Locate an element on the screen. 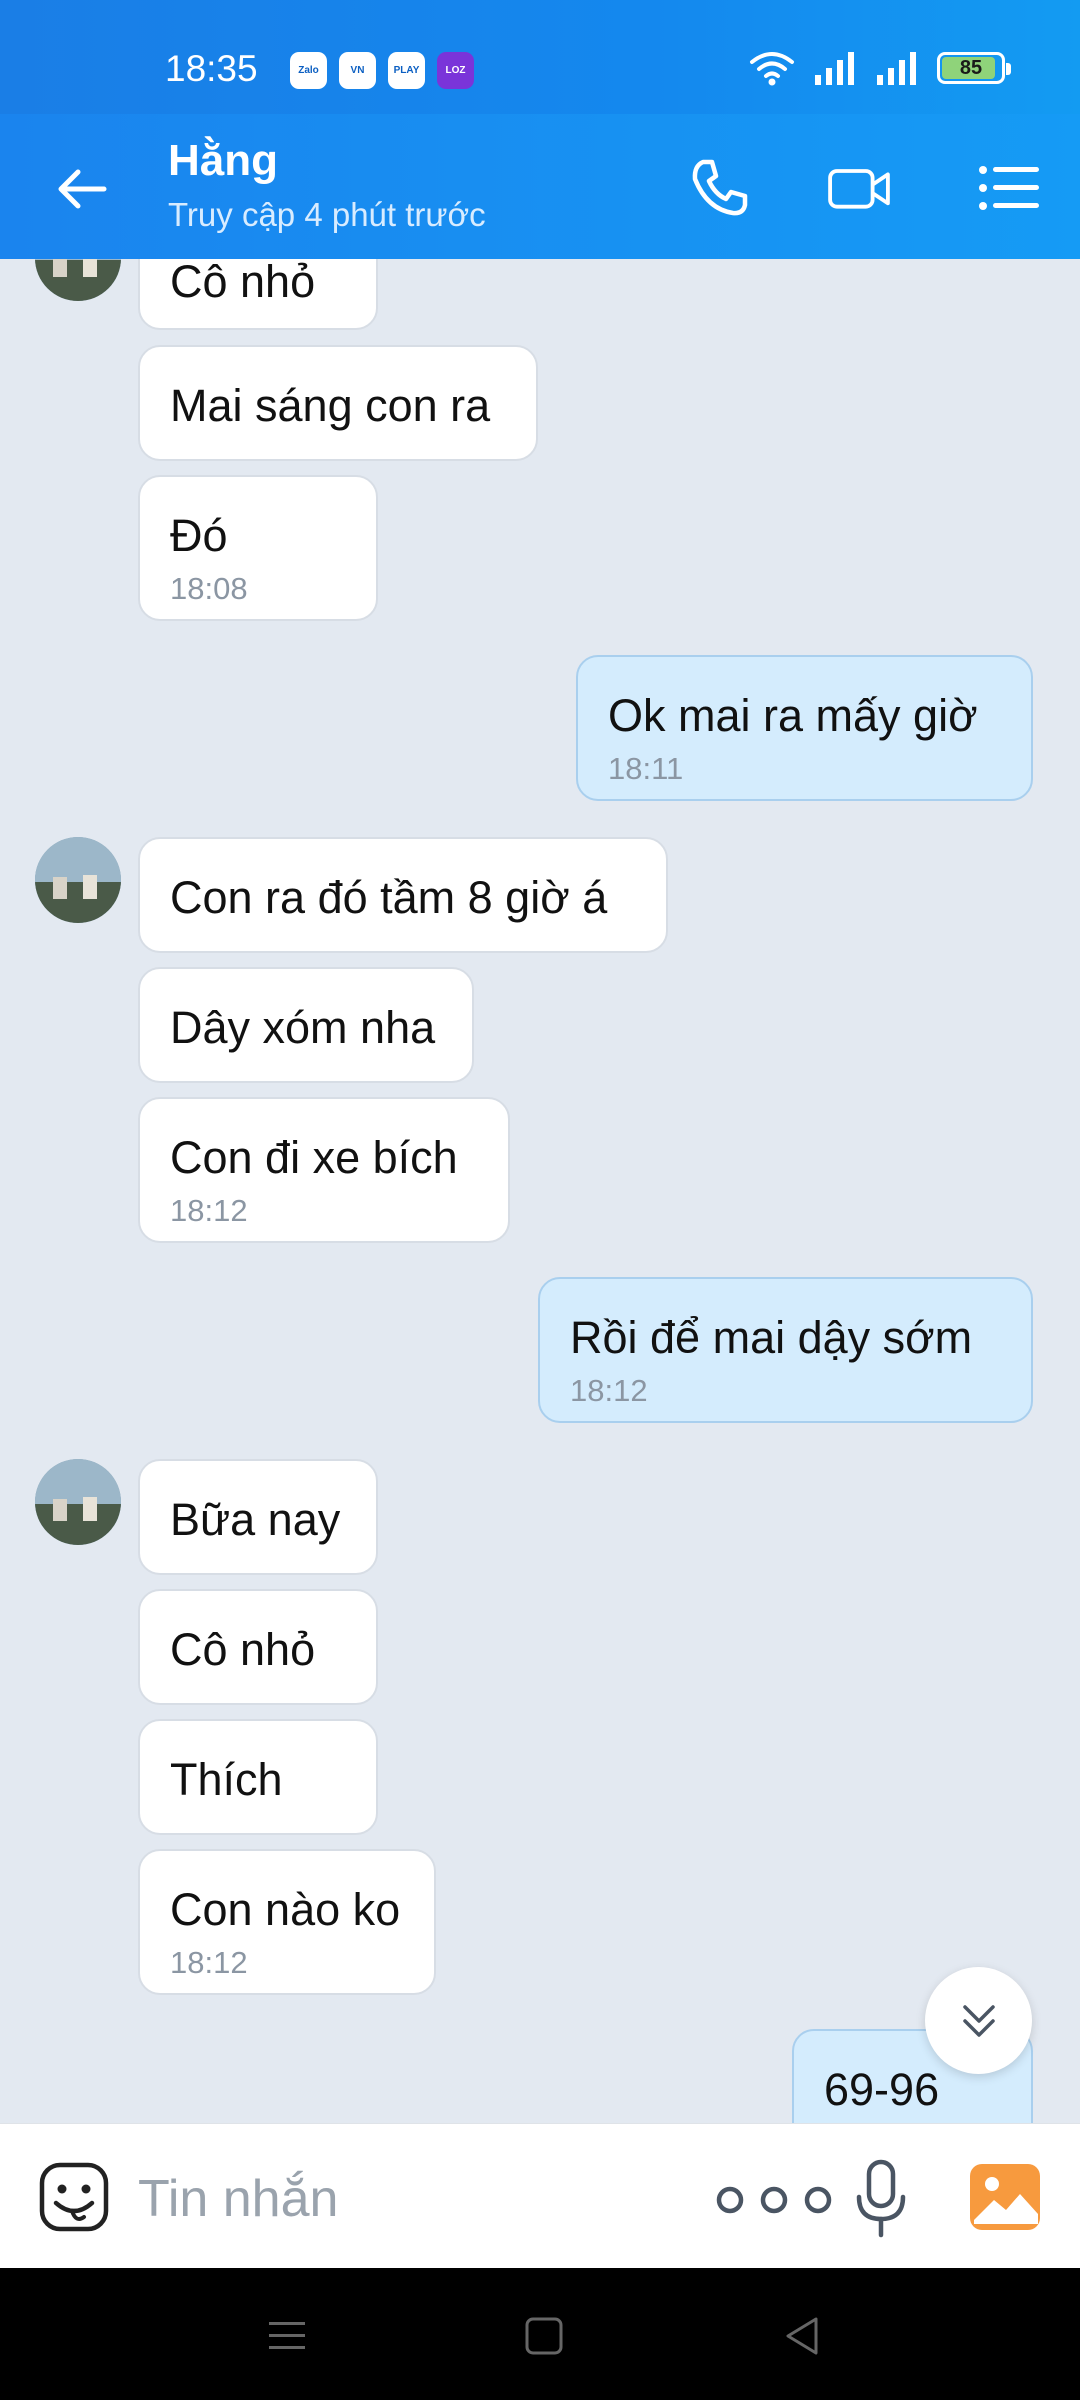 The height and width of the screenshot is (2400, 1080). scroll-to-bottom-button is located at coordinates (978, 2020).